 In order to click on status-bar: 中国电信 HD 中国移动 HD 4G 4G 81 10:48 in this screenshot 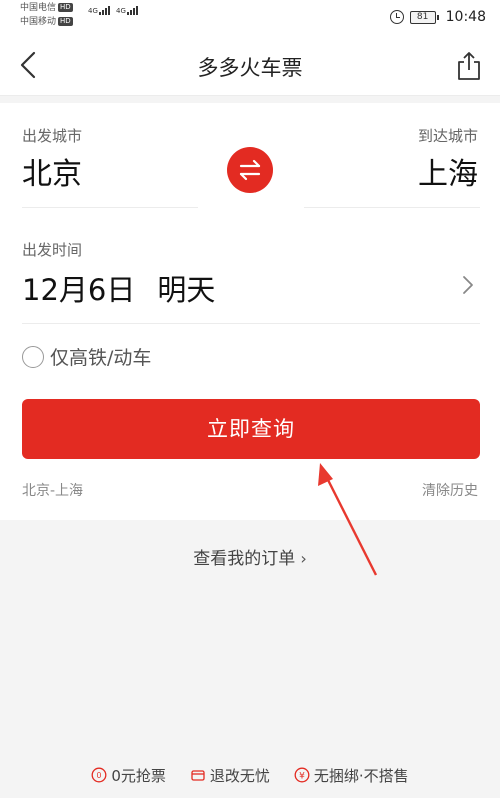, I will do `click(250, 17)`.